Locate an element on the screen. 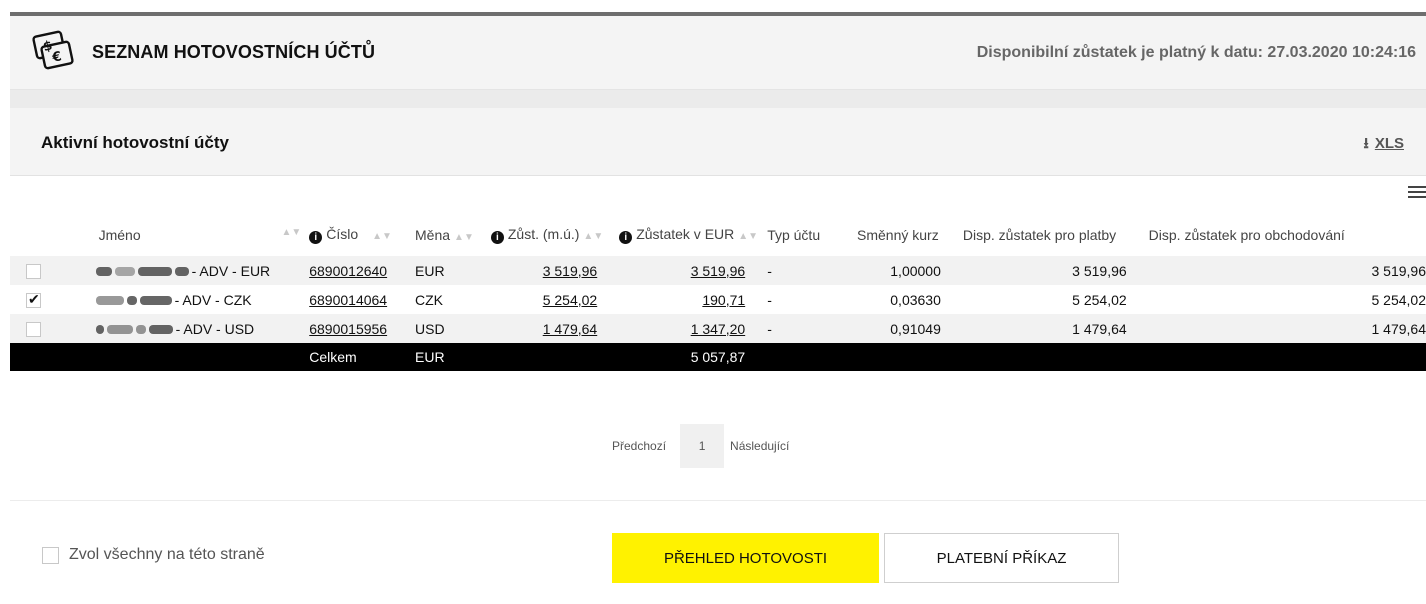 The height and width of the screenshot is (604, 1426). cash-overview-button: PŘEHLED HOTOVOSTI is located at coordinates (745, 558).